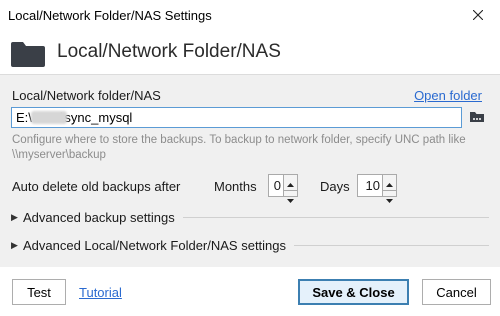  I want to click on folder-icon, so click(28, 55).